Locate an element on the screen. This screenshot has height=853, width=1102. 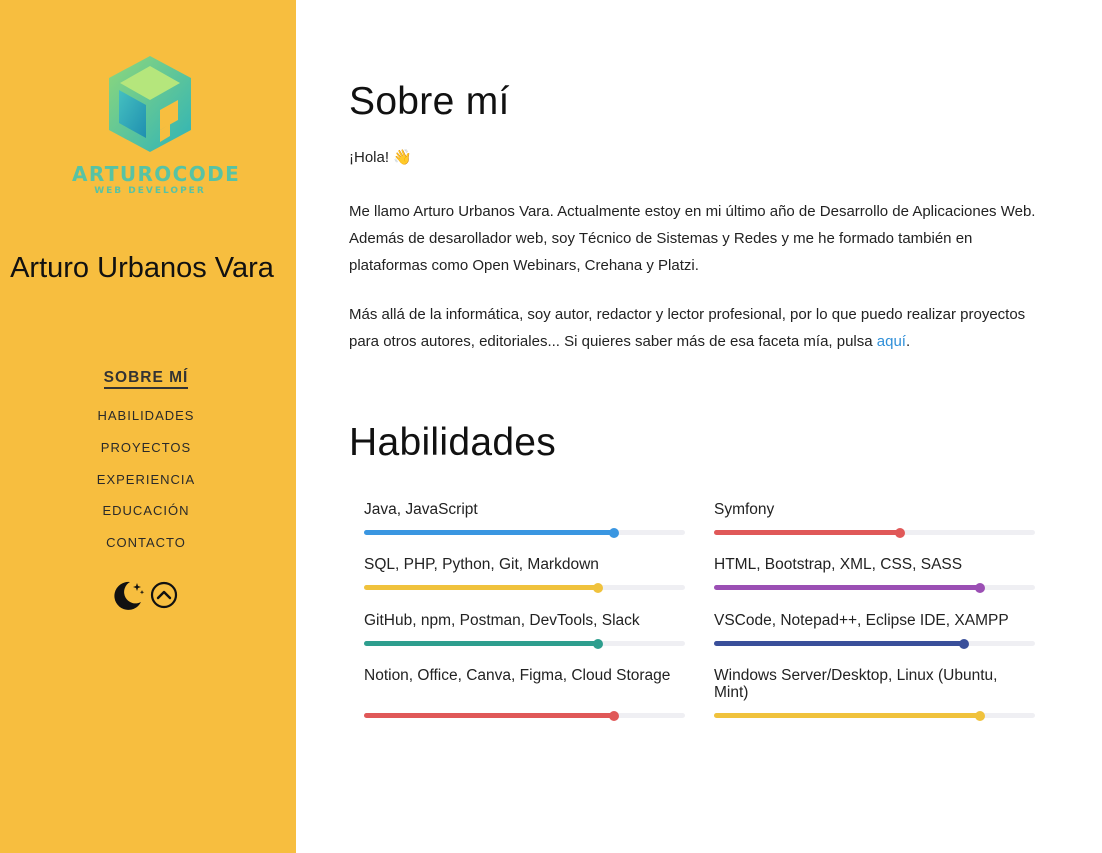
skill-label: Symfony is located at coordinates (744, 509).